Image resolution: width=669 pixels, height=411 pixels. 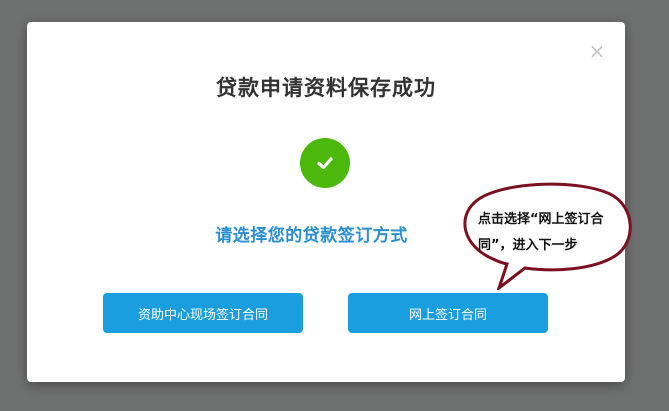 I want to click on check-mark-icon, so click(x=325, y=163).